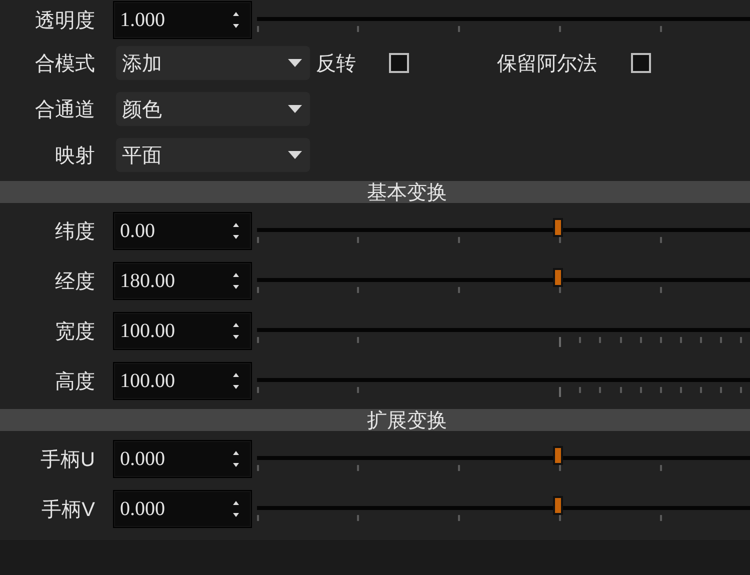 This screenshot has width=750, height=575. Describe the element at coordinates (336, 64) in the screenshot. I see `checkbox-label: 反转` at that location.